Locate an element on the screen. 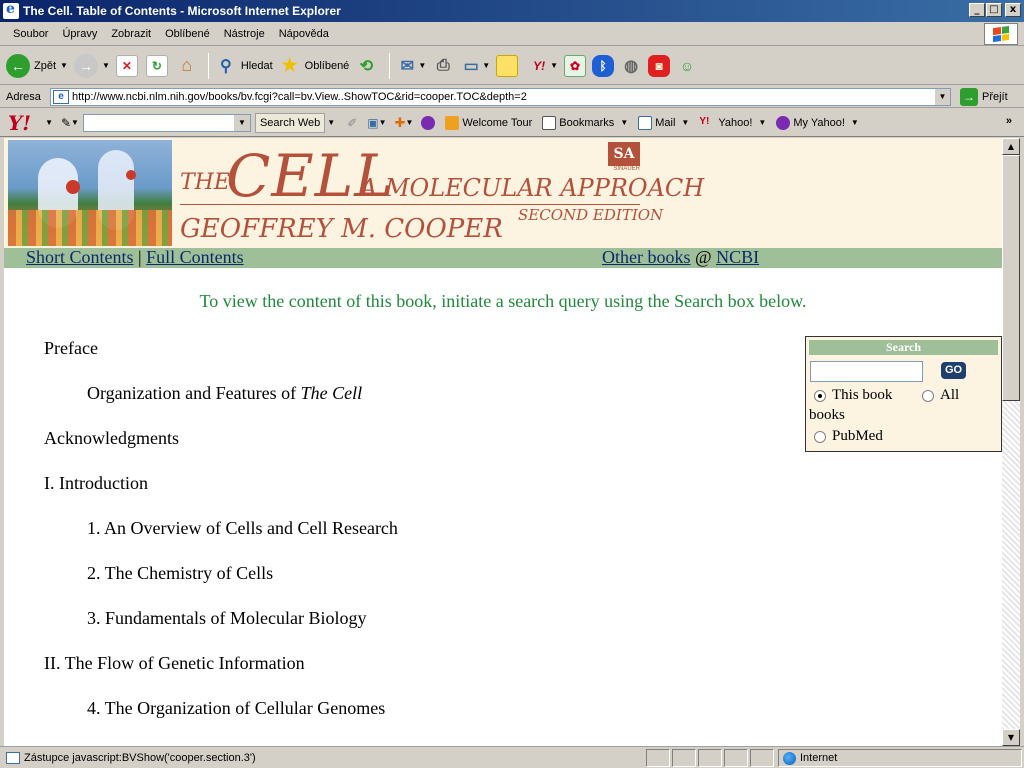 The height and width of the screenshot is (768, 1024). refresh-icon: ↻ is located at coordinates (156, 65).